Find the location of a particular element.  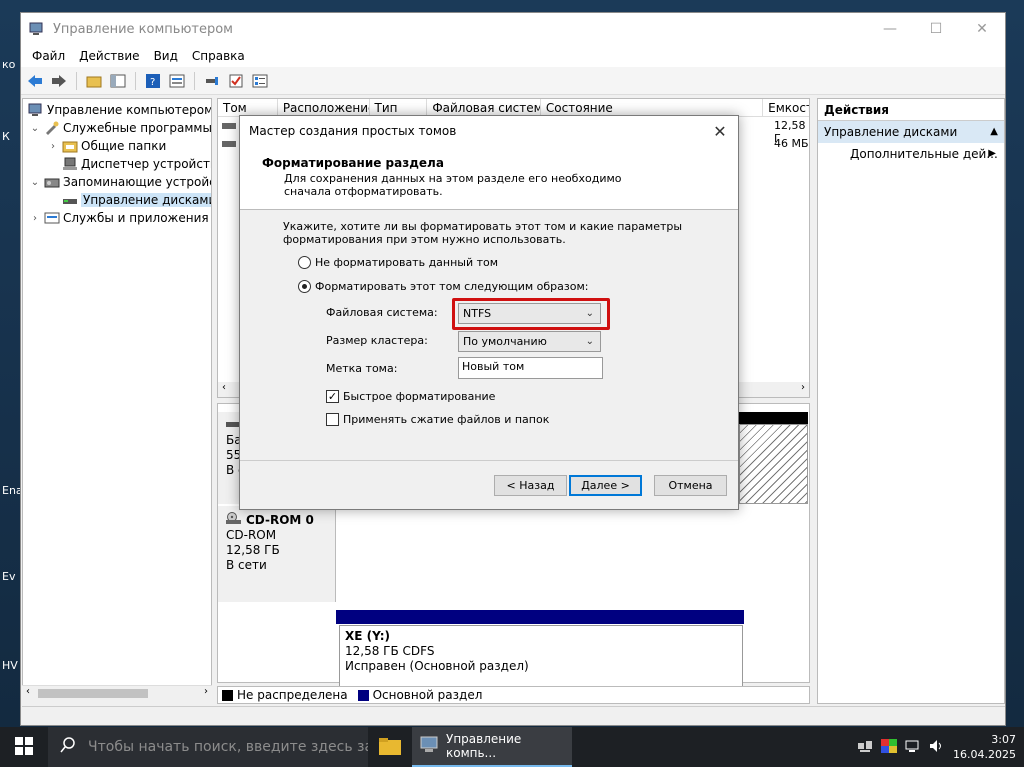

quick-format-checkbox-row: ✓ Быстрое форматирование is located at coordinates (410, 396).